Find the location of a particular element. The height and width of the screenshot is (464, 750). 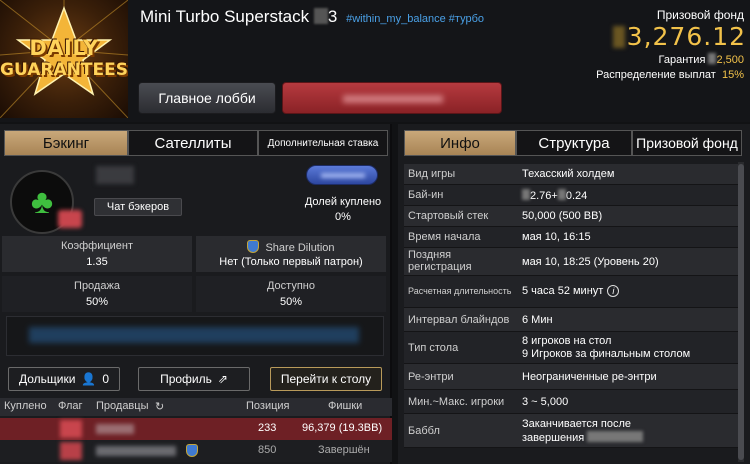

info-value: 6 Мин is located at coordinates (537, 320).